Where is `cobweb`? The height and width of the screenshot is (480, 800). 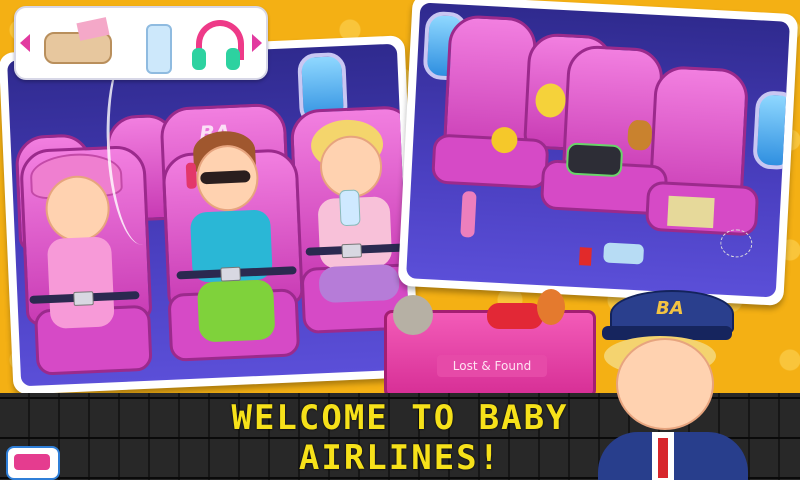 cobweb is located at coordinates (736, 243).